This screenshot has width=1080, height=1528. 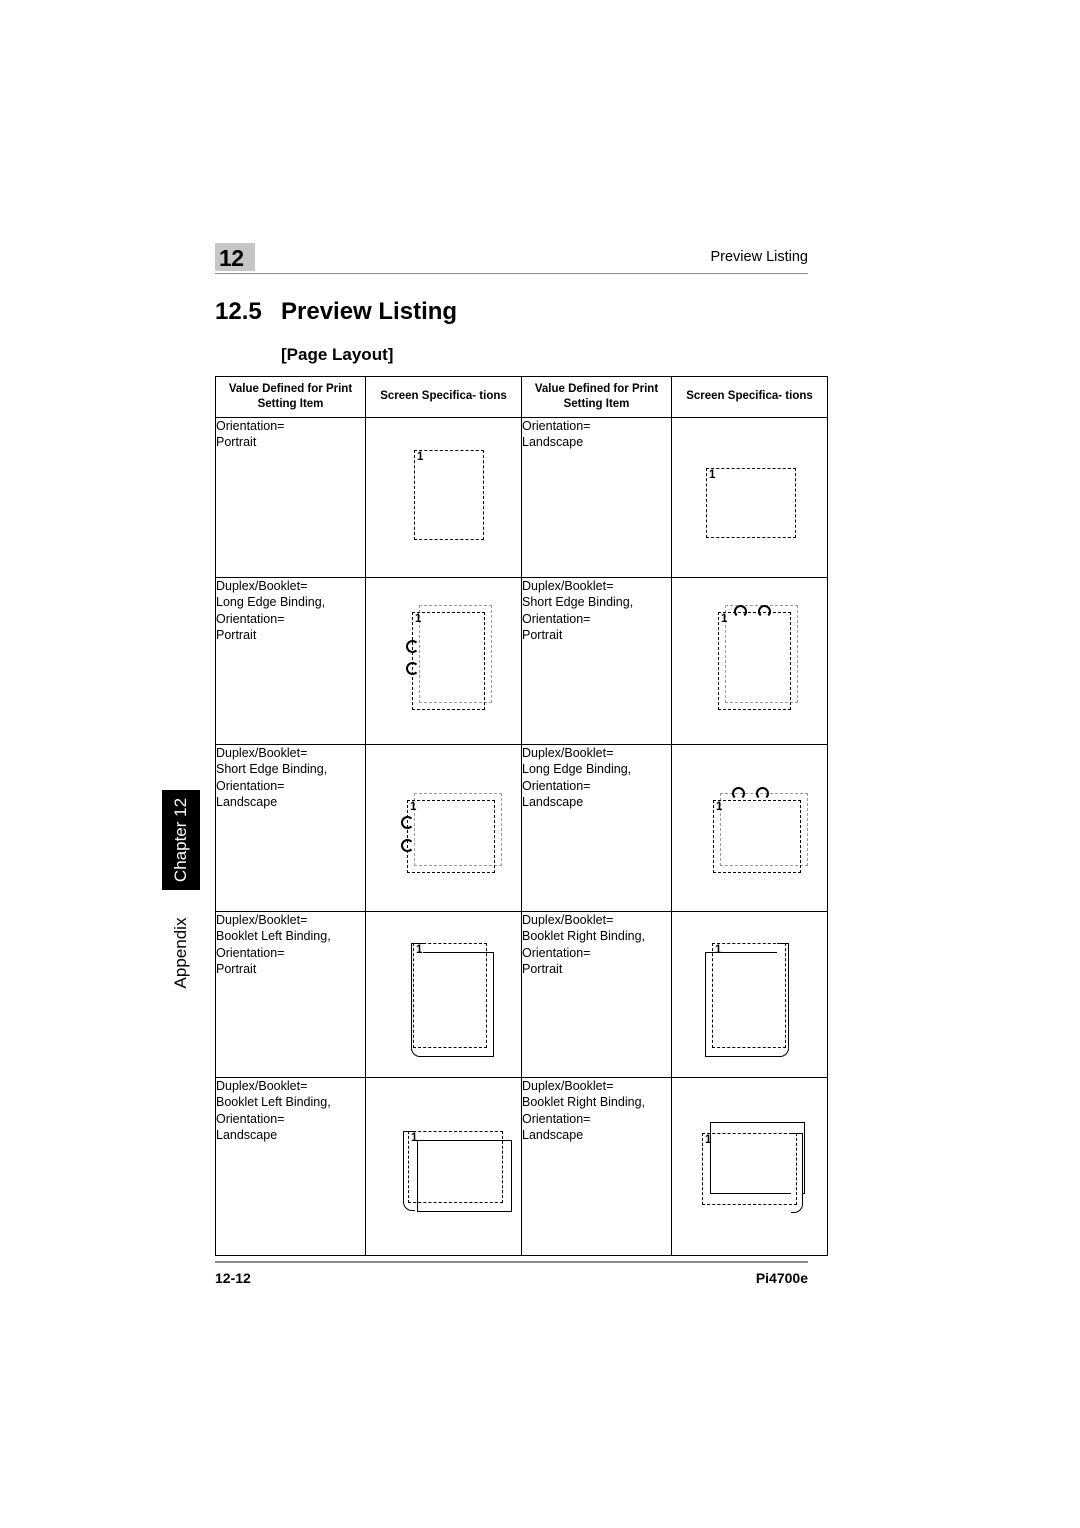 I want to click on appendix-side-tab-label: Appendix, so click(x=180, y=953).